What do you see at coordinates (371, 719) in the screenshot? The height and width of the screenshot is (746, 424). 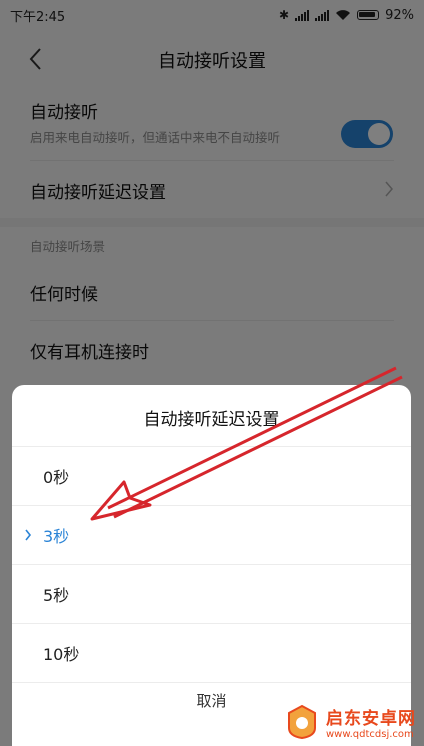 I see `watermark-name: 启东安卓网` at bounding box center [371, 719].